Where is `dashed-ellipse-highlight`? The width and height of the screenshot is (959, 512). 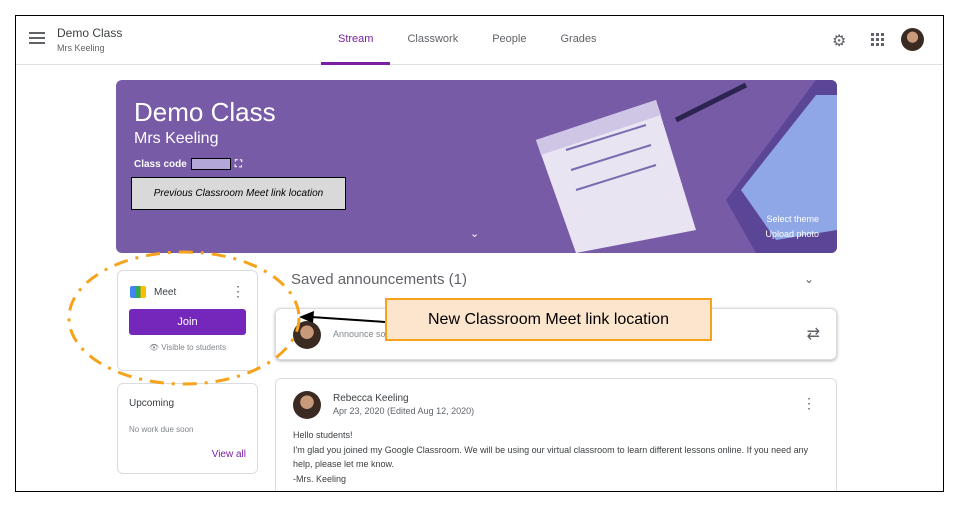
dashed-ellipse-highlight is located at coordinates (184, 318).